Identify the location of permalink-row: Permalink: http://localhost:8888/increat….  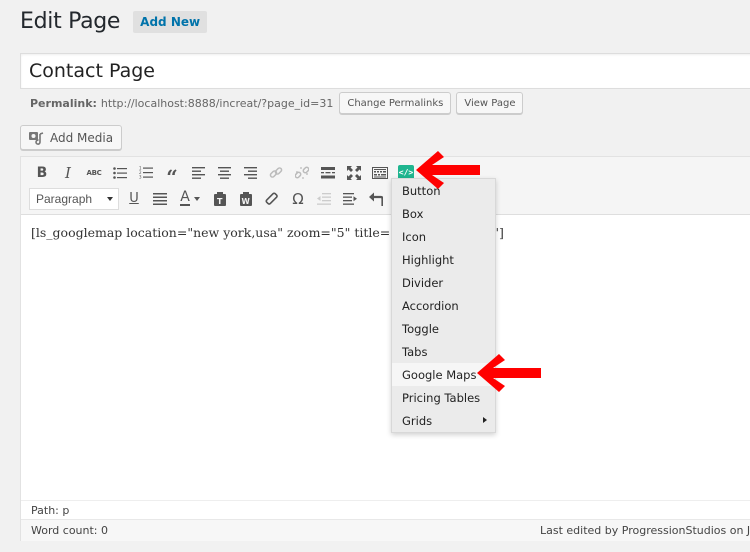
(277, 103).